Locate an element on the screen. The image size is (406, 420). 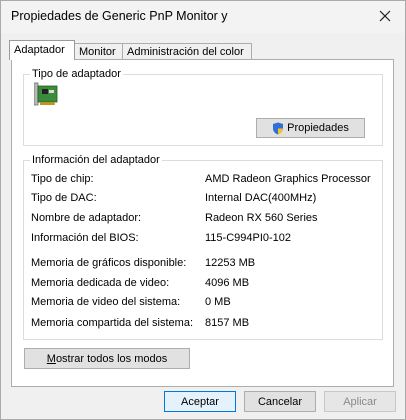
tab-adaptador: Adaptador is located at coordinates (42, 50).